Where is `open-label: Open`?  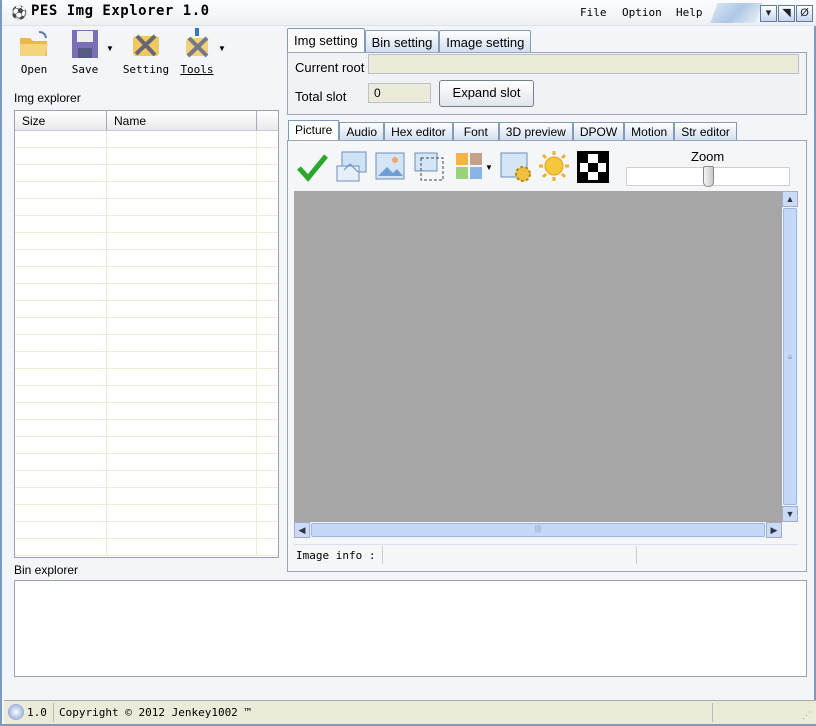
open-label: Open is located at coordinates (34, 69).